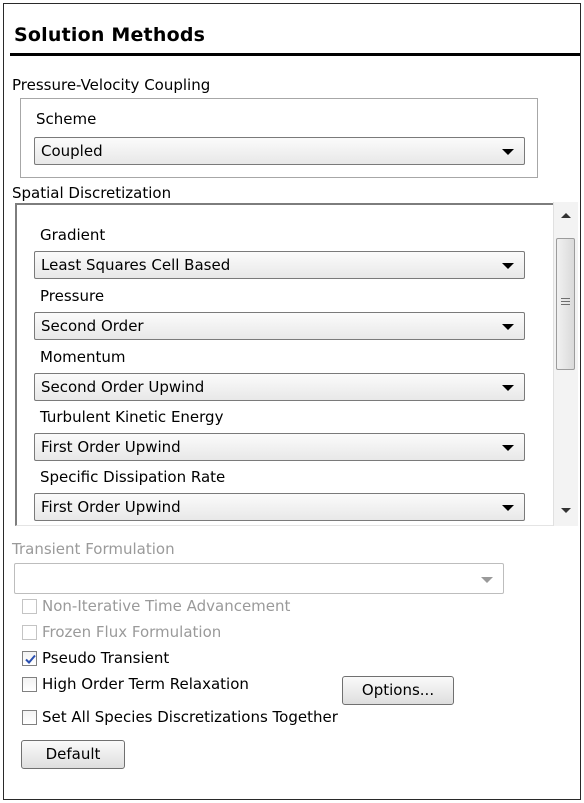 This screenshot has height=803, width=584. I want to click on momentum-dropdown: Second Order Upwind, so click(279, 387).